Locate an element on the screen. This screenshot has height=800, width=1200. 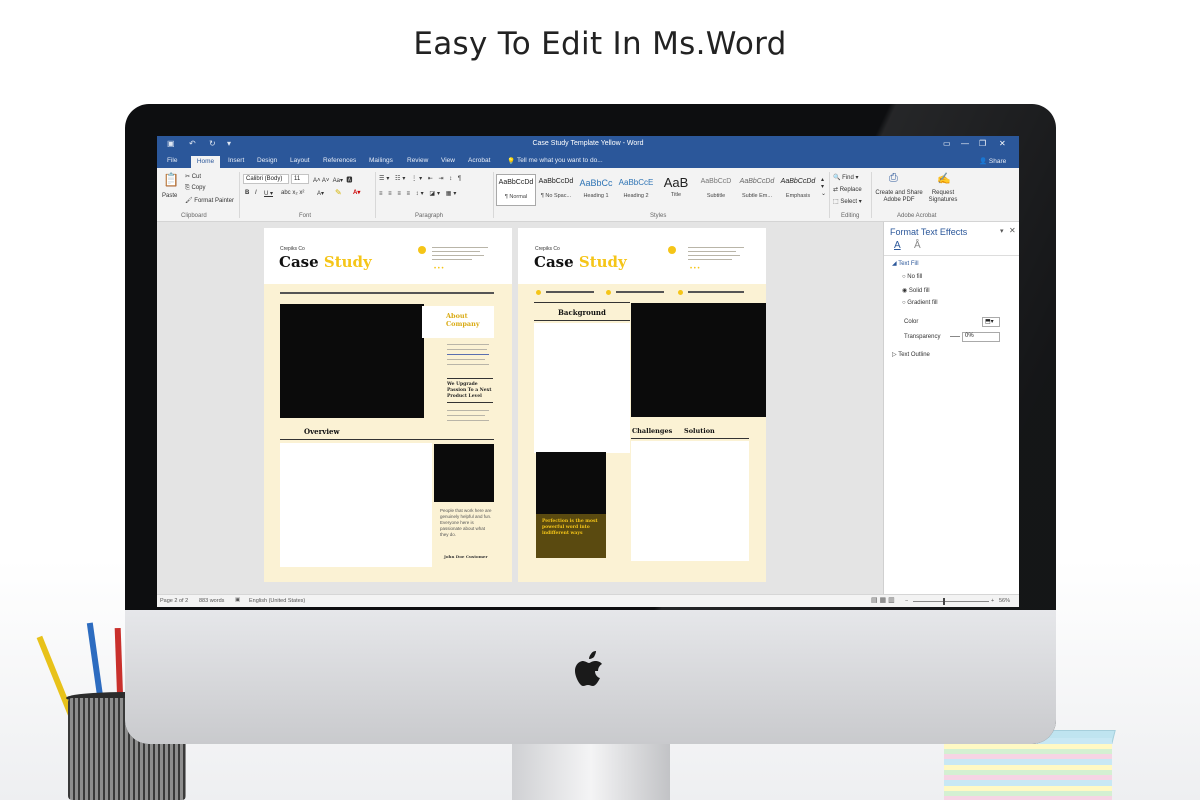
page-count: Page 2 of 2 is located at coordinates (174, 601).